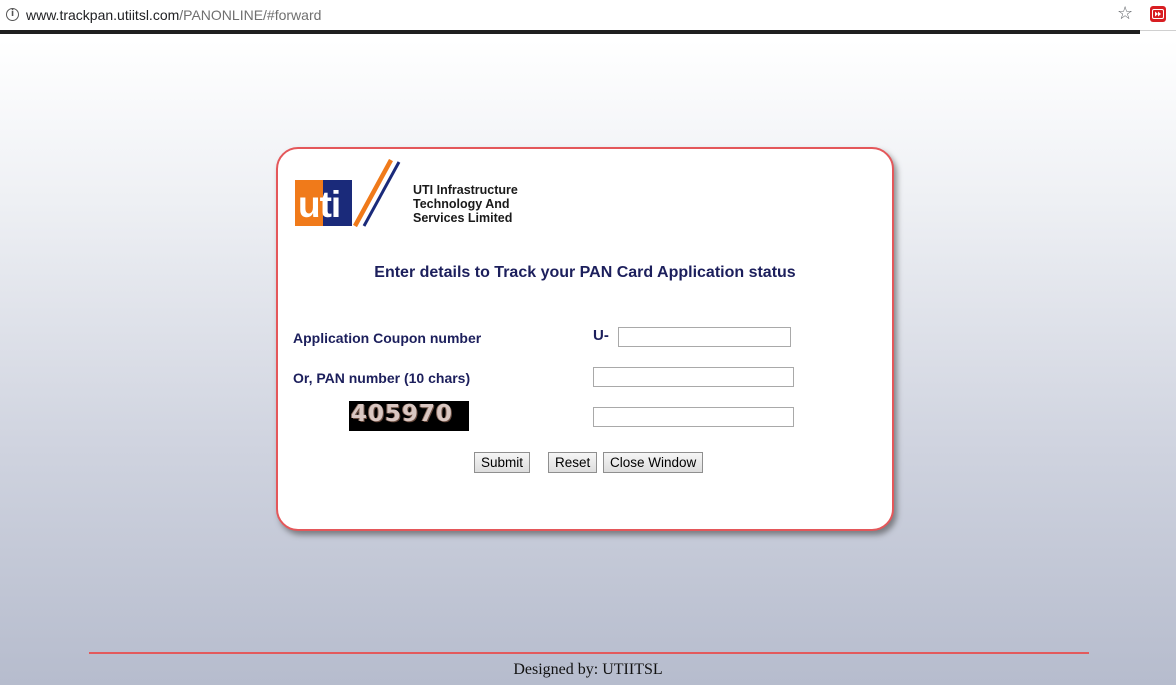 The image size is (1176, 685). What do you see at coordinates (589, 653) in the screenshot?
I see `footer-divider` at bounding box center [589, 653].